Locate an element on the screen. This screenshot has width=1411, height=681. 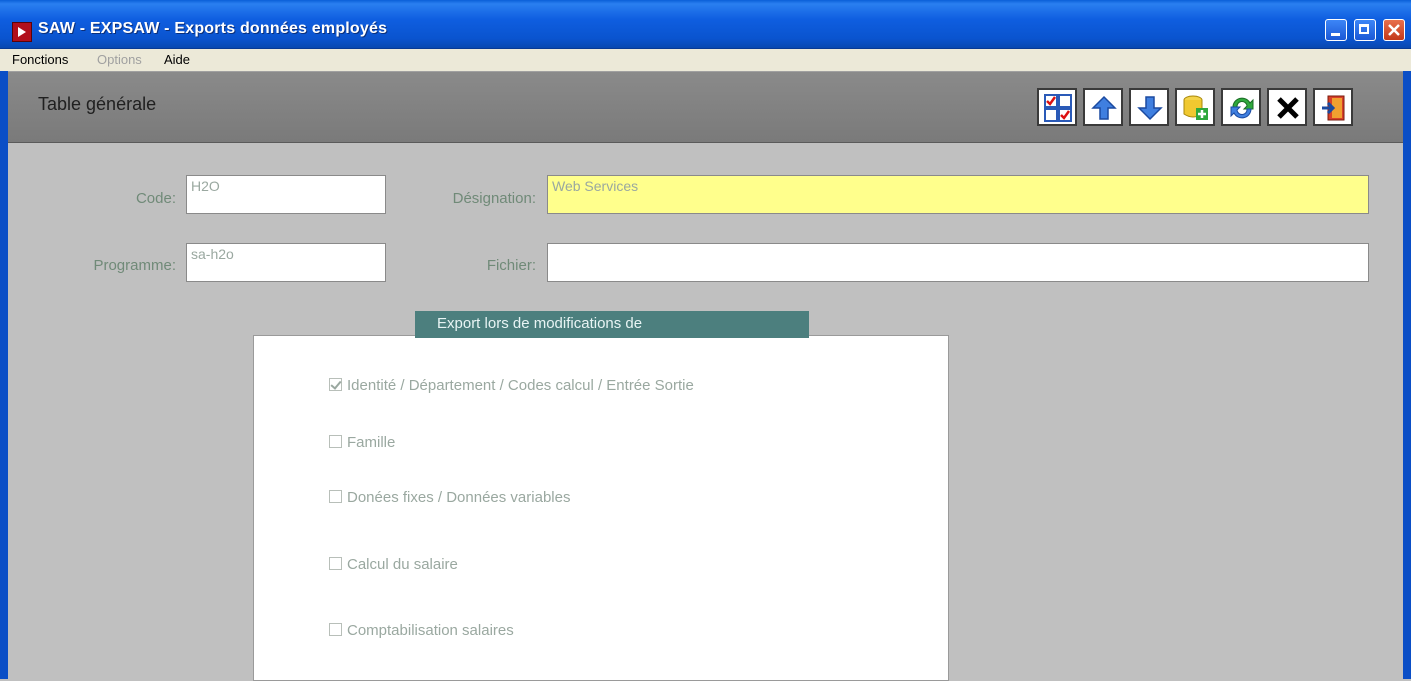
option-comptabilisation-label: Comptabilisation salaires is located at coordinates (430, 630).